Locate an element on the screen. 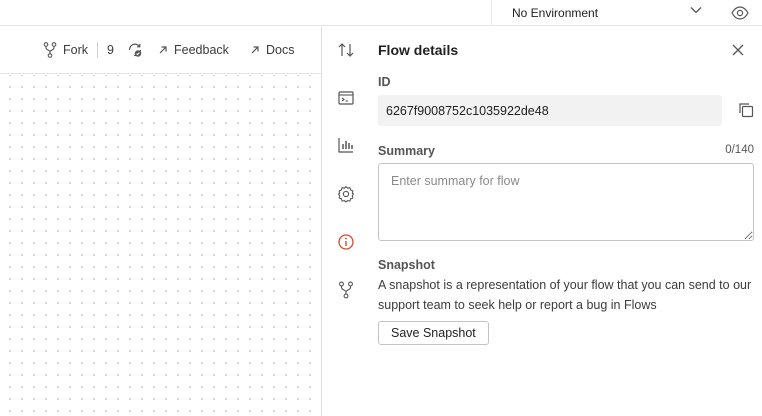  right-icon-rail is located at coordinates (346, 221).